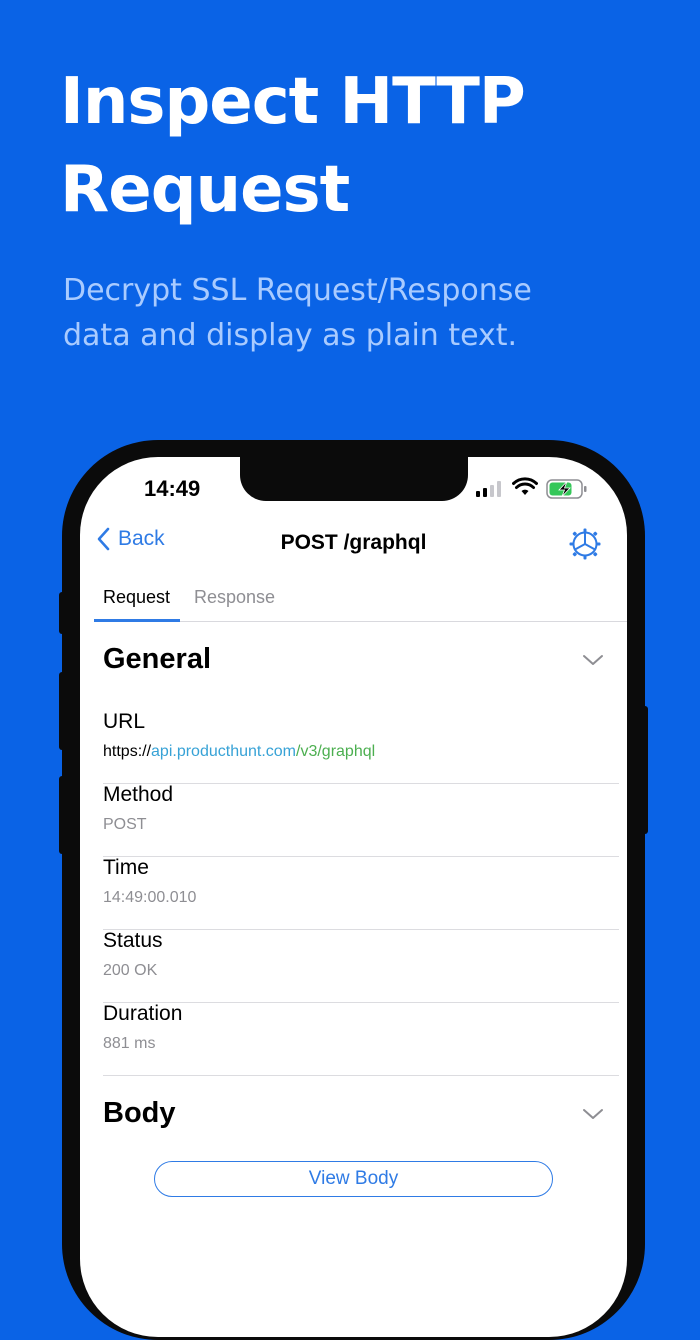 This screenshot has width=700, height=1340. I want to click on duration-value: 881 ms, so click(129, 1043).